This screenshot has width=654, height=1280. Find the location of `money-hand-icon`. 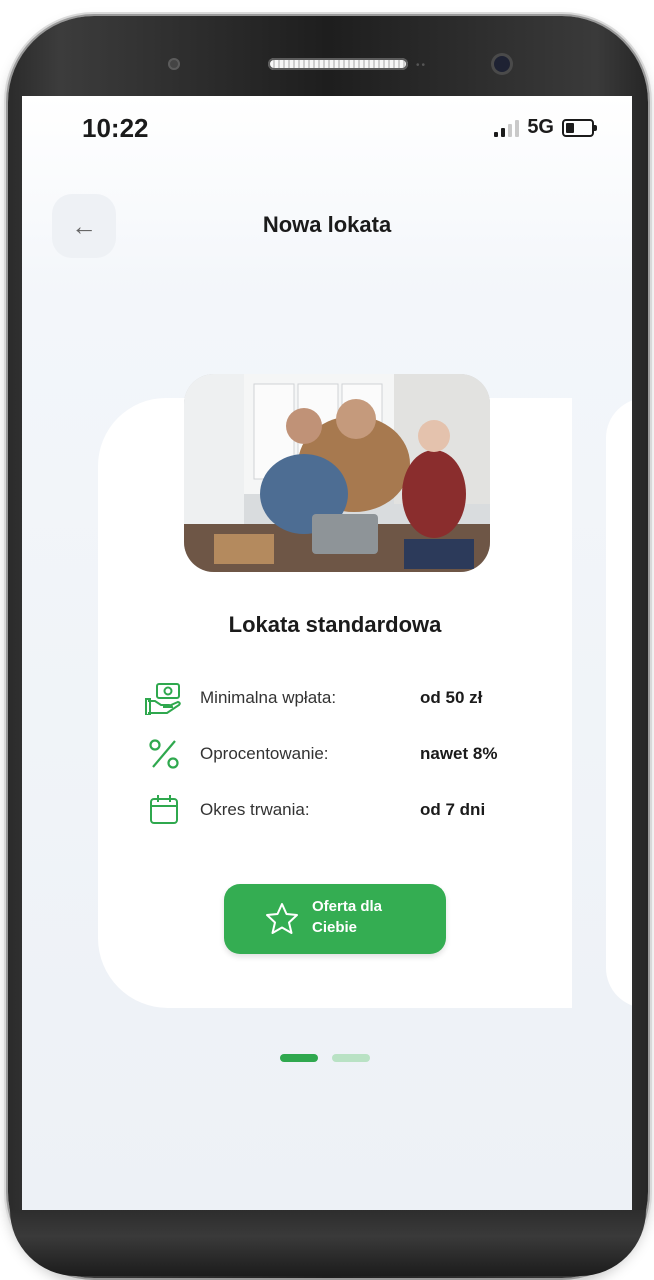

money-hand-icon is located at coordinates (164, 698).